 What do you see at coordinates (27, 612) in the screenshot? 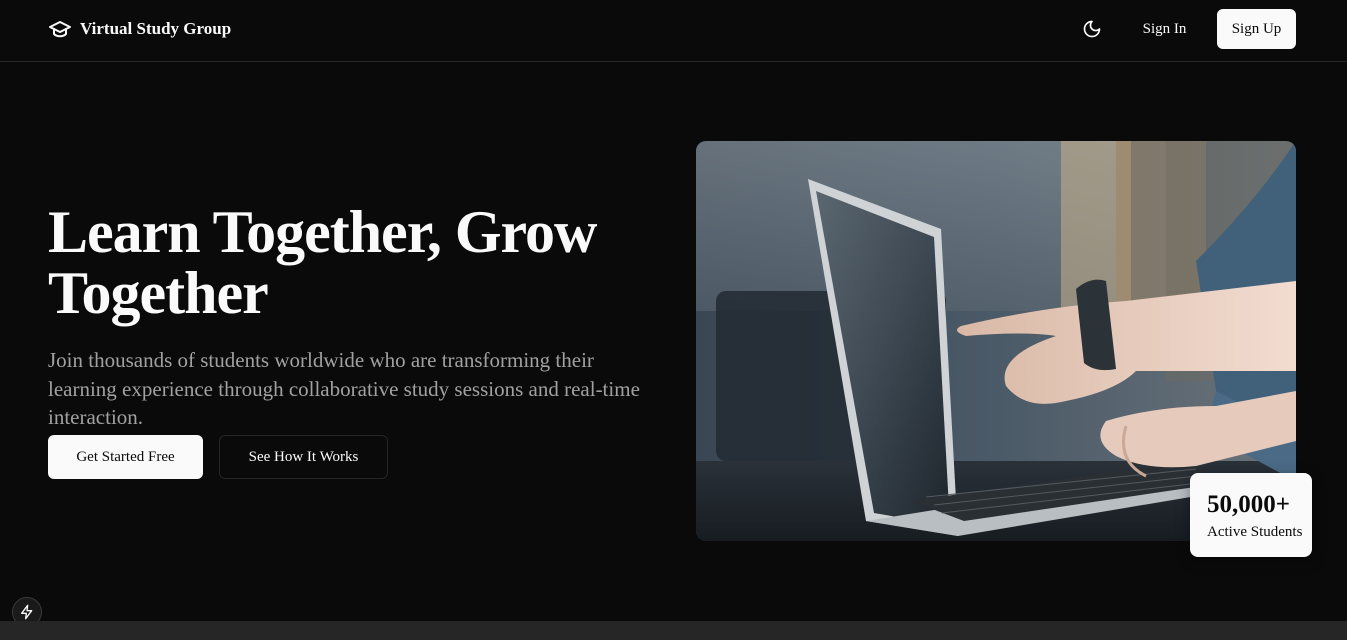
I see `lightning-icon` at bounding box center [27, 612].